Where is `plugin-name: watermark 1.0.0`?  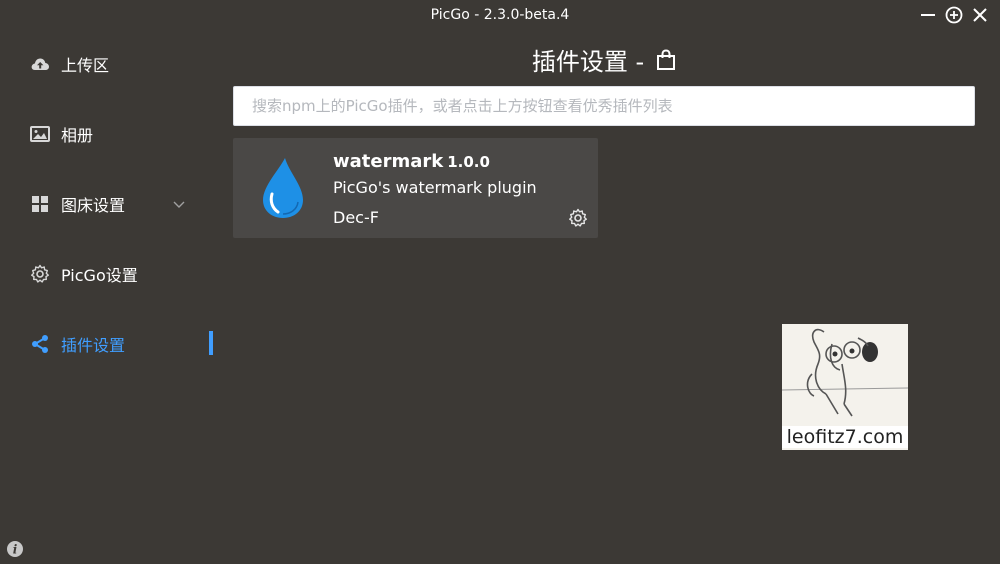
plugin-name: watermark 1.0.0 is located at coordinates (411, 161).